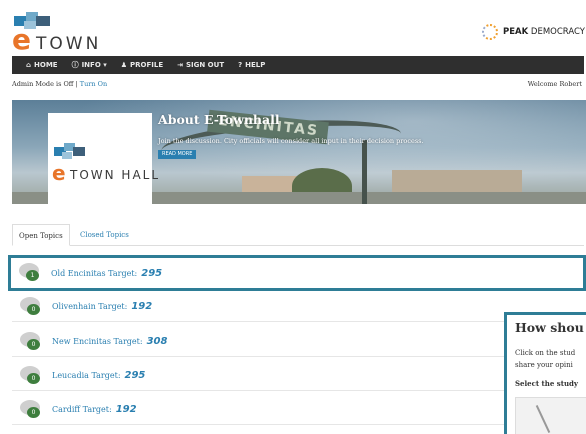 The image size is (586, 434). What do you see at coordinates (93, 84) in the screenshot?
I see `admin-turn-on-link: Turn On` at bounding box center [93, 84].